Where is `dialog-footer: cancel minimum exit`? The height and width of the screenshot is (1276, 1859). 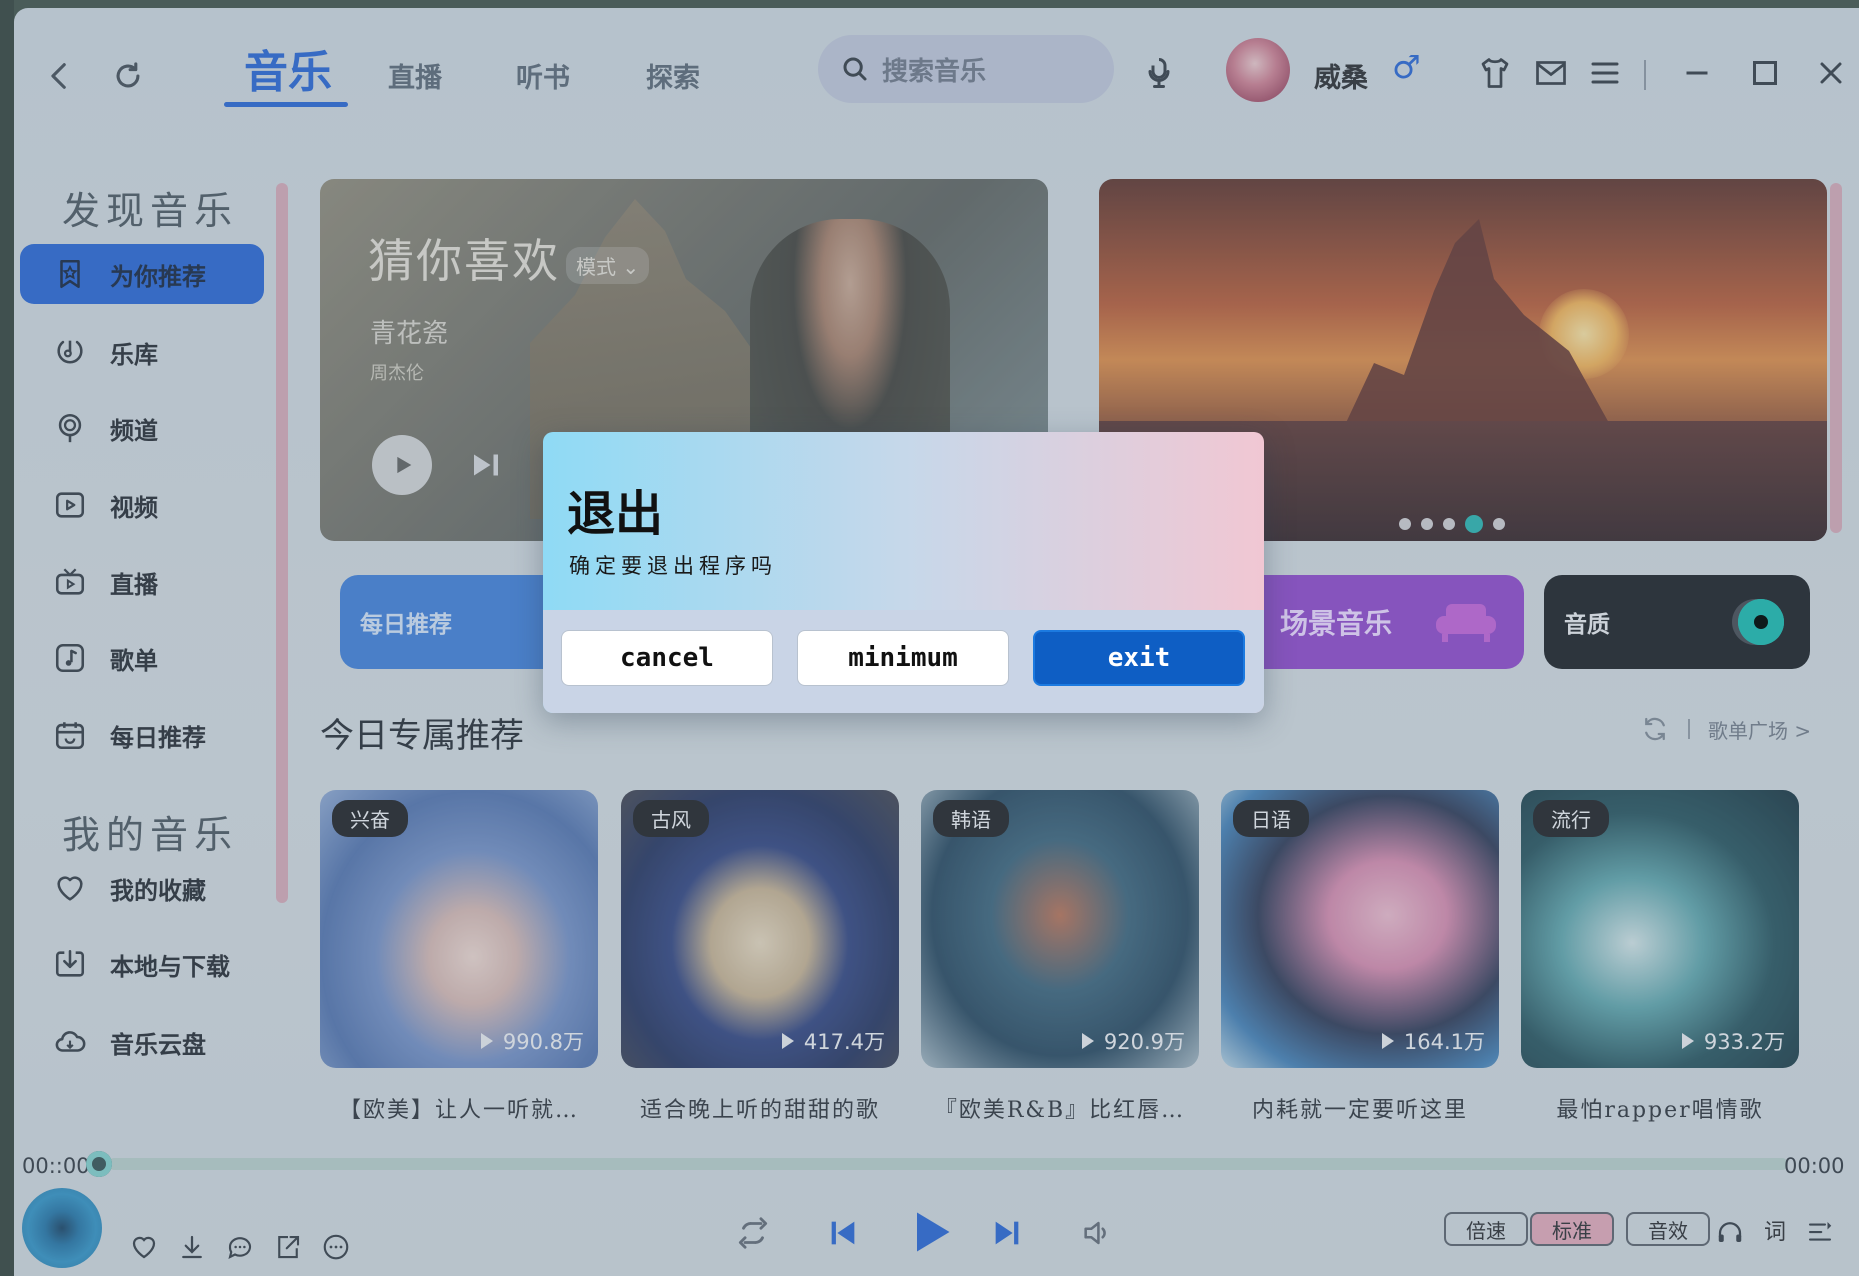
dialog-footer: cancel minimum exit is located at coordinates (903, 661).